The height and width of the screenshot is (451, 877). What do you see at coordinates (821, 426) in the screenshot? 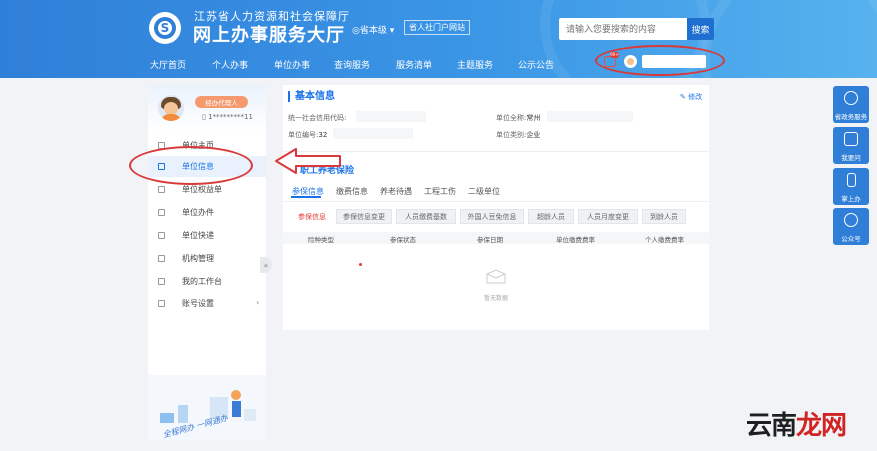
I see `watermark-part: 龙网` at bounding box center [821, 426].